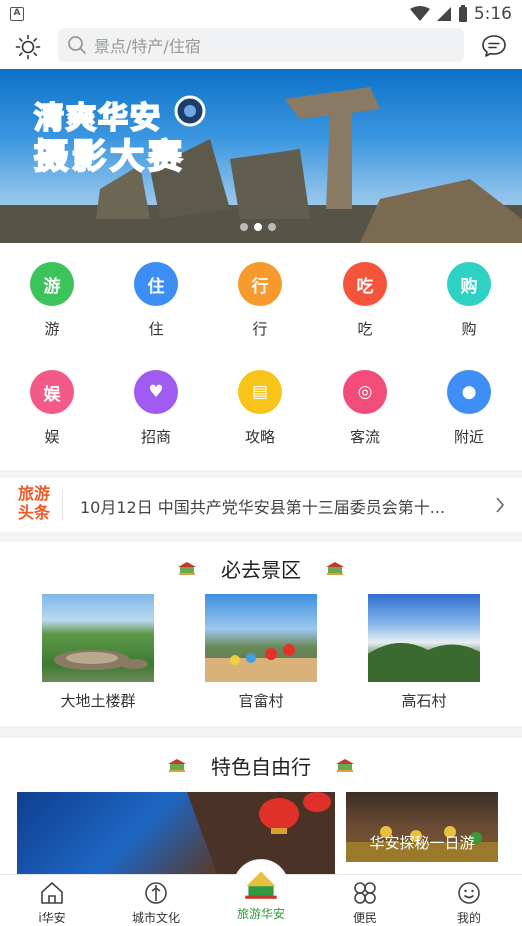 The height and width of the screenshot is (926, 522). What do you see at coordinates (422, 843) in the screenshot?
I see `feature-secondary-label: 华安探秘一日游` at bounding box center [422, 843].